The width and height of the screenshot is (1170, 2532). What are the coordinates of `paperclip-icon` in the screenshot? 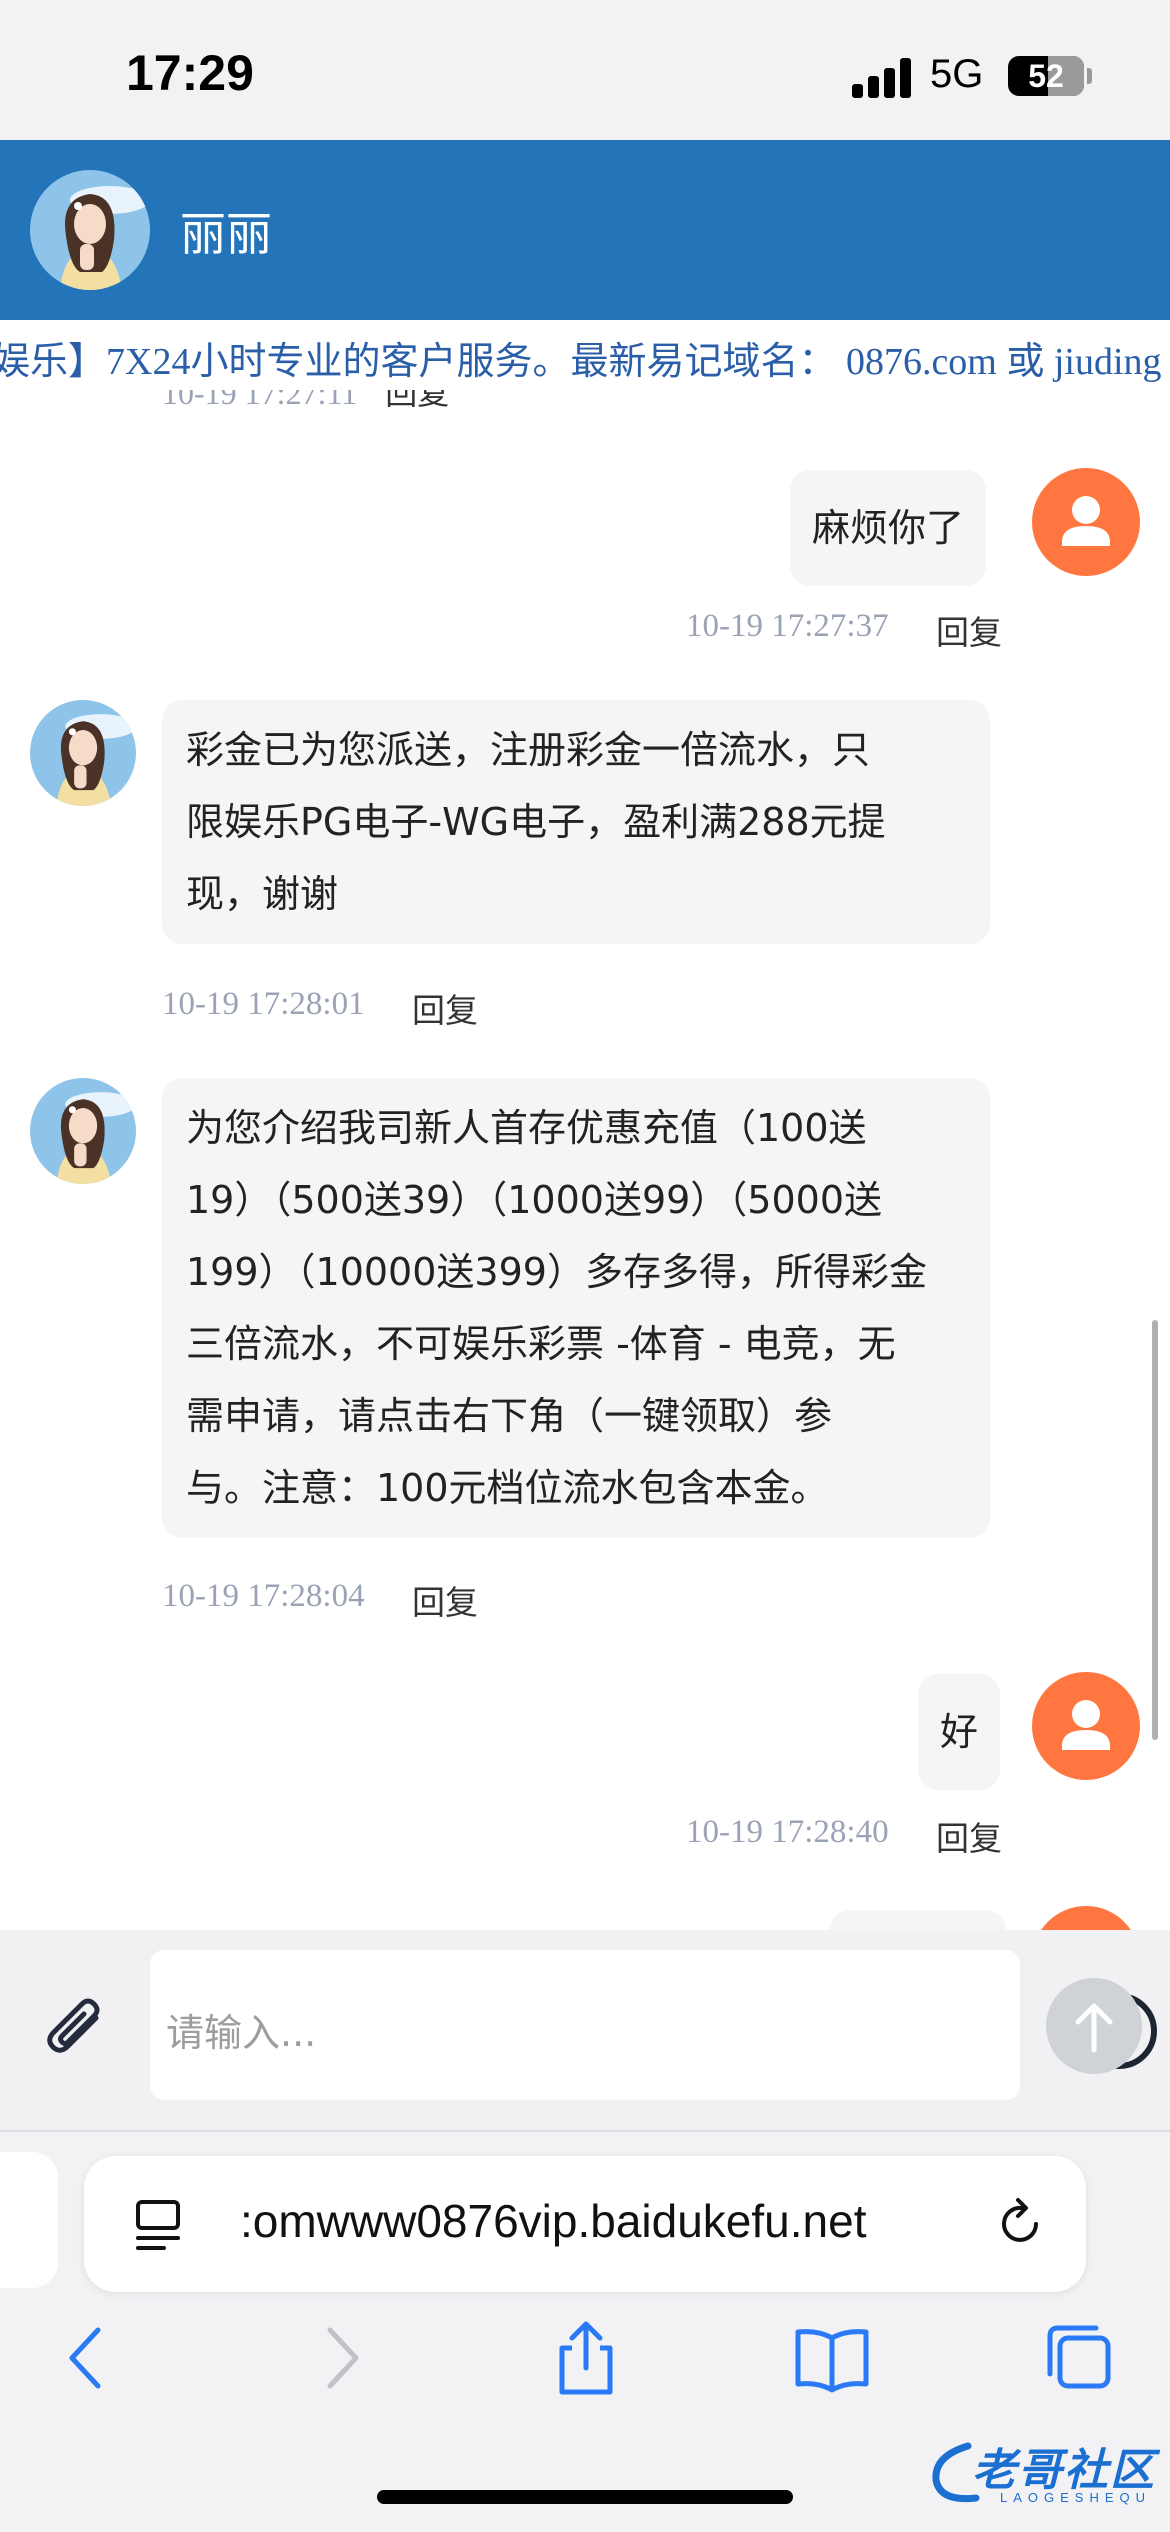 It's located at (75, 2031).